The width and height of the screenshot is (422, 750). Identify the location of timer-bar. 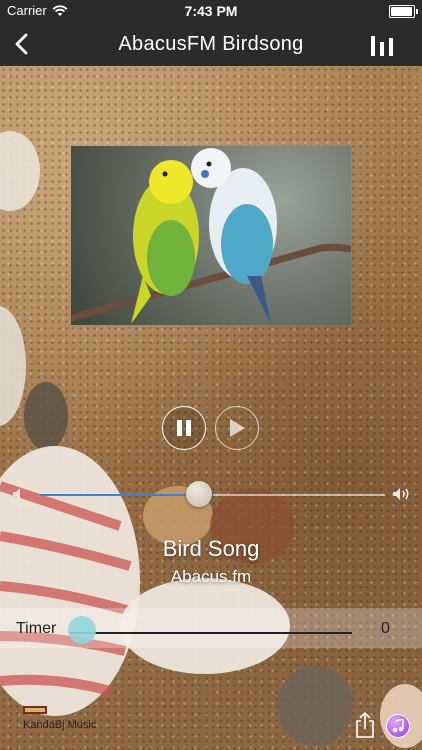
(211, 628).